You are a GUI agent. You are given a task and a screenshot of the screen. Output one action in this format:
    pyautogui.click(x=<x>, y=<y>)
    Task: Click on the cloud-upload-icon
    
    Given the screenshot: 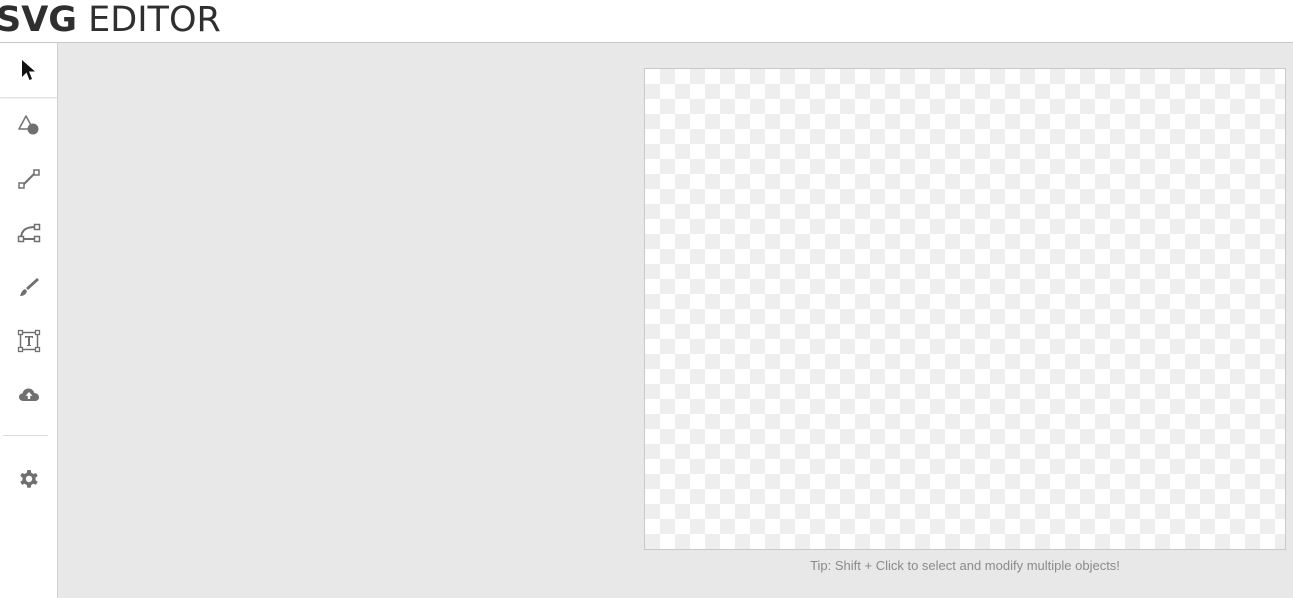 What is the action you would take?
    pyautogui.click(x=28, y=394)
    